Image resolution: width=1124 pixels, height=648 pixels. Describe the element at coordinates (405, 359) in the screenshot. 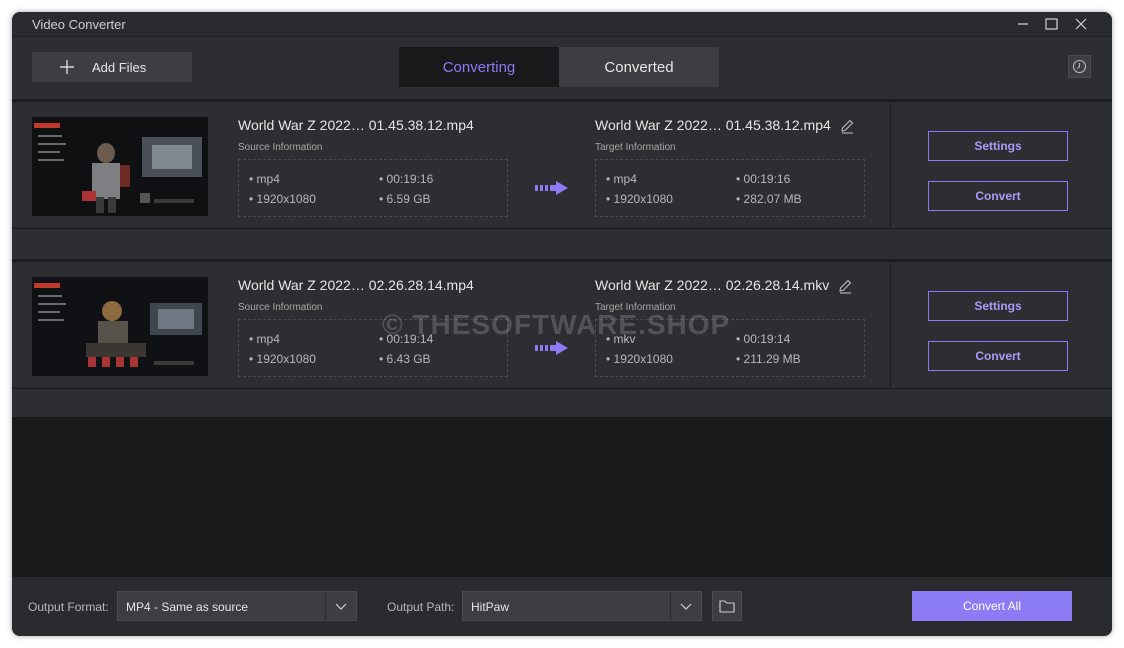

I see `source-size: • 6.43 GB` at that location.